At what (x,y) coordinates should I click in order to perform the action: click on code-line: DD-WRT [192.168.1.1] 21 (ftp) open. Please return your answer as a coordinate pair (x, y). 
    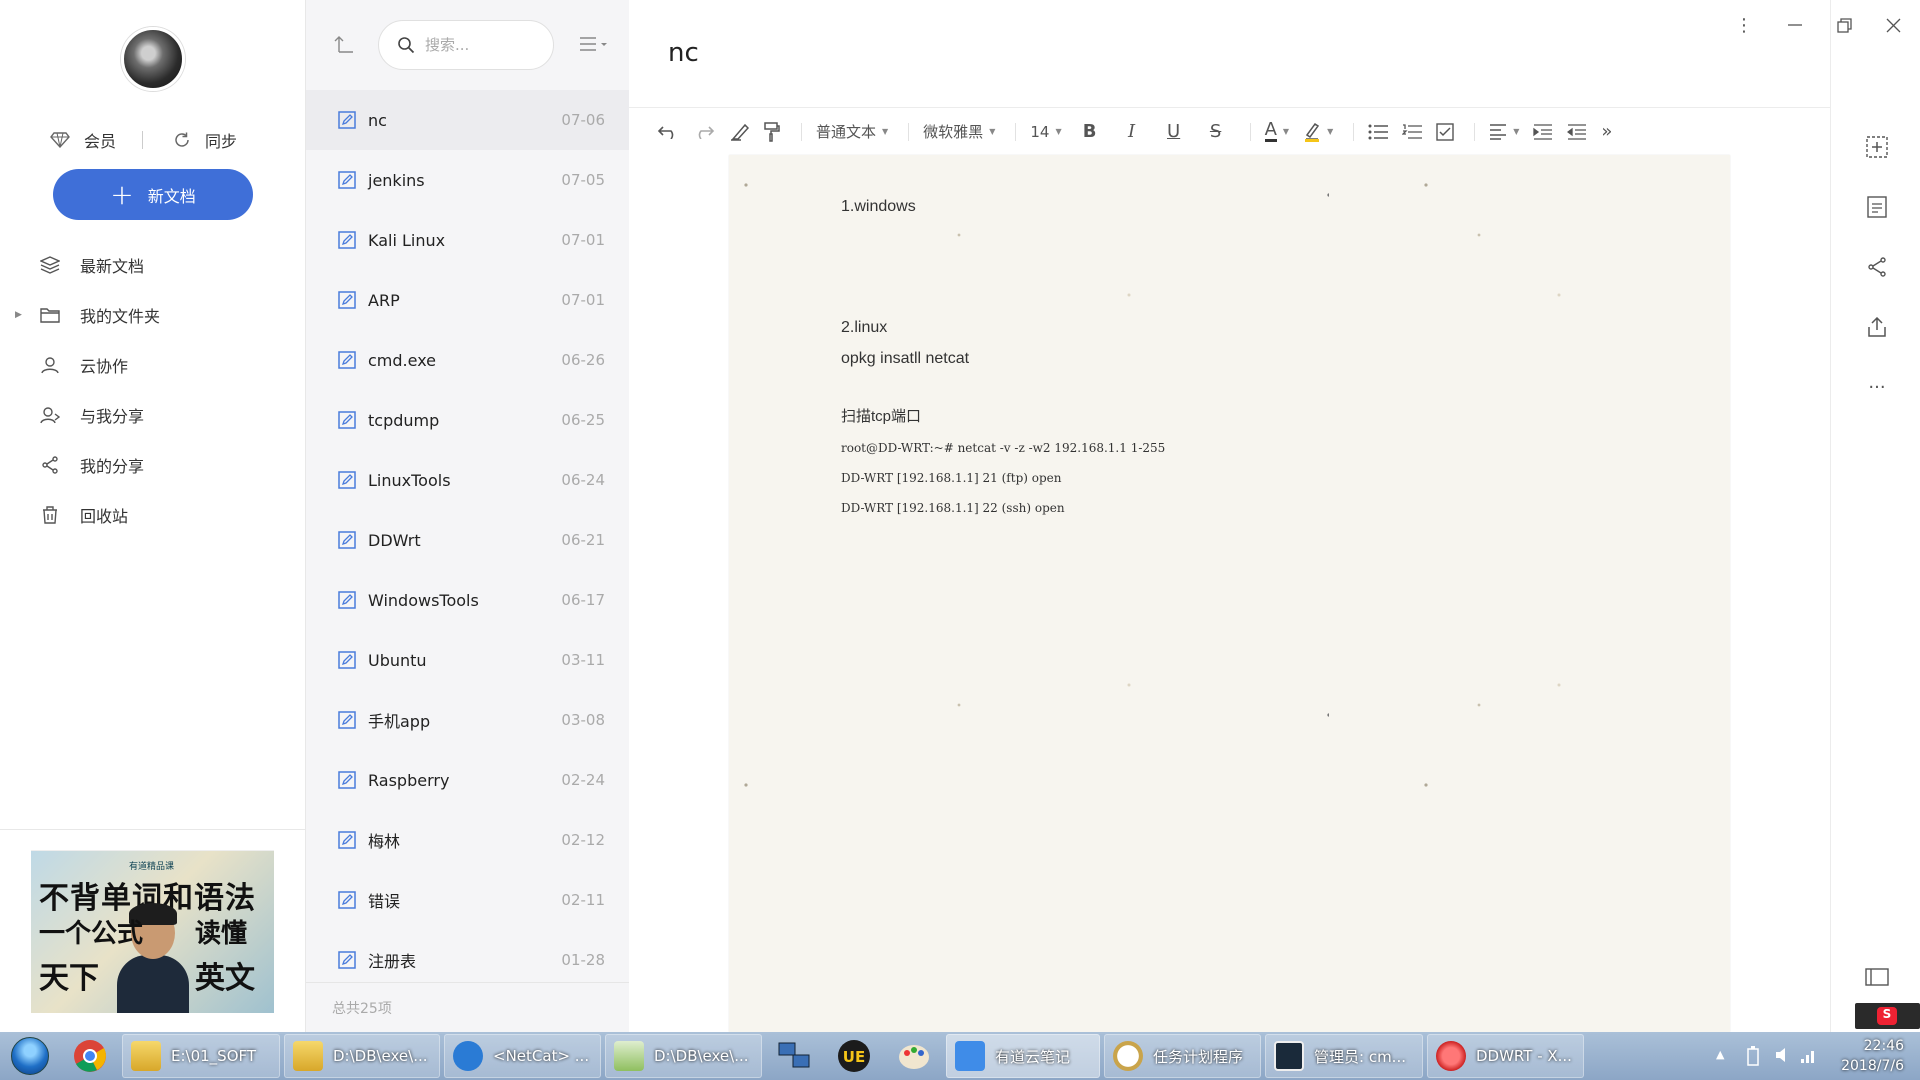
    Looking at the image, I should click on (951, 478).